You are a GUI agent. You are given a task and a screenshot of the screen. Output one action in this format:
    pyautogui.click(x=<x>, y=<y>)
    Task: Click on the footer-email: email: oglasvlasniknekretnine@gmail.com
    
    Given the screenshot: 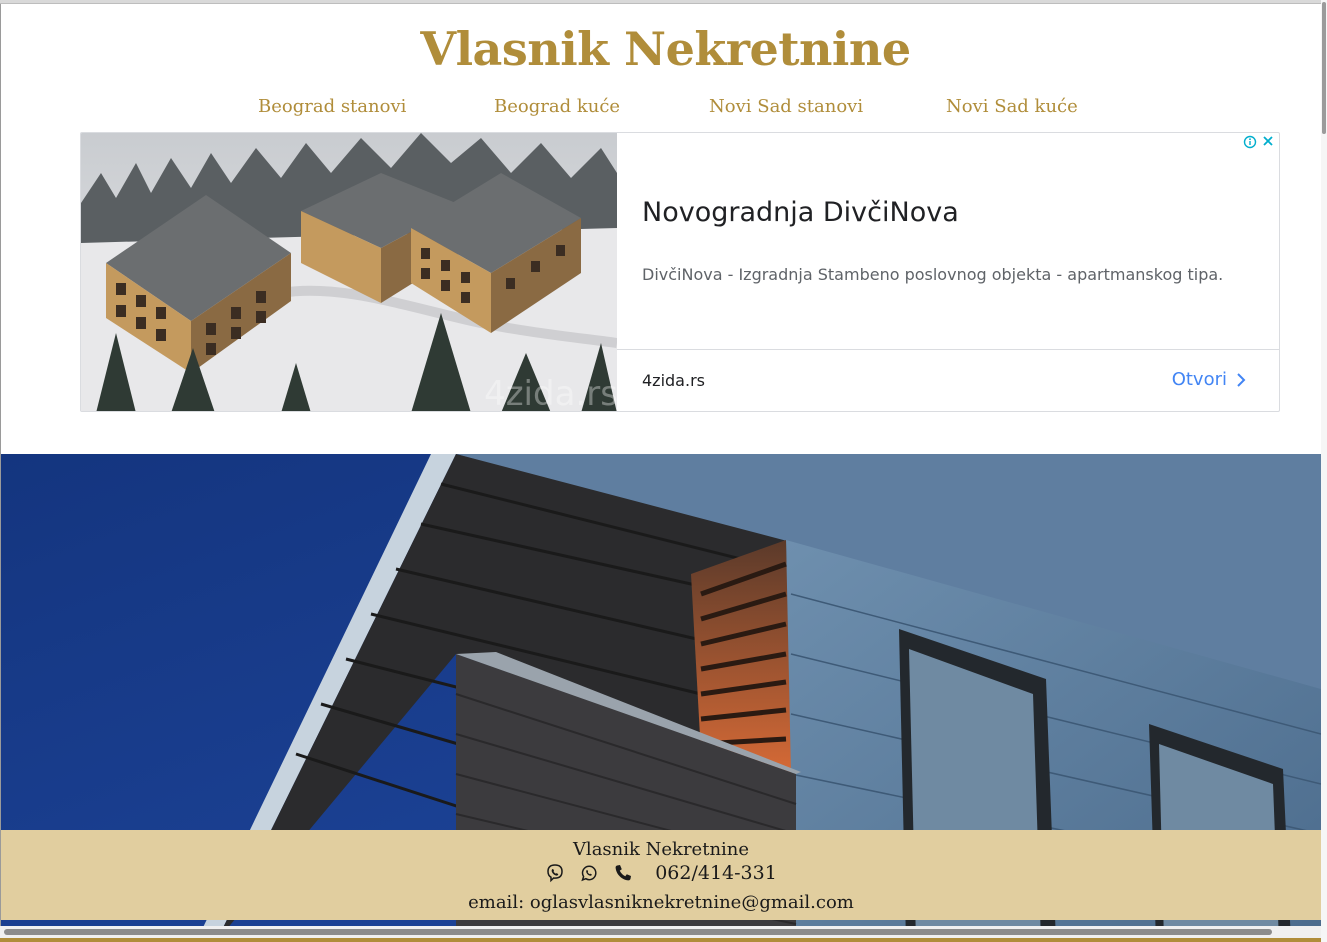 What is the action you would take?
    pyautogui.click(x=661, y=902)
    